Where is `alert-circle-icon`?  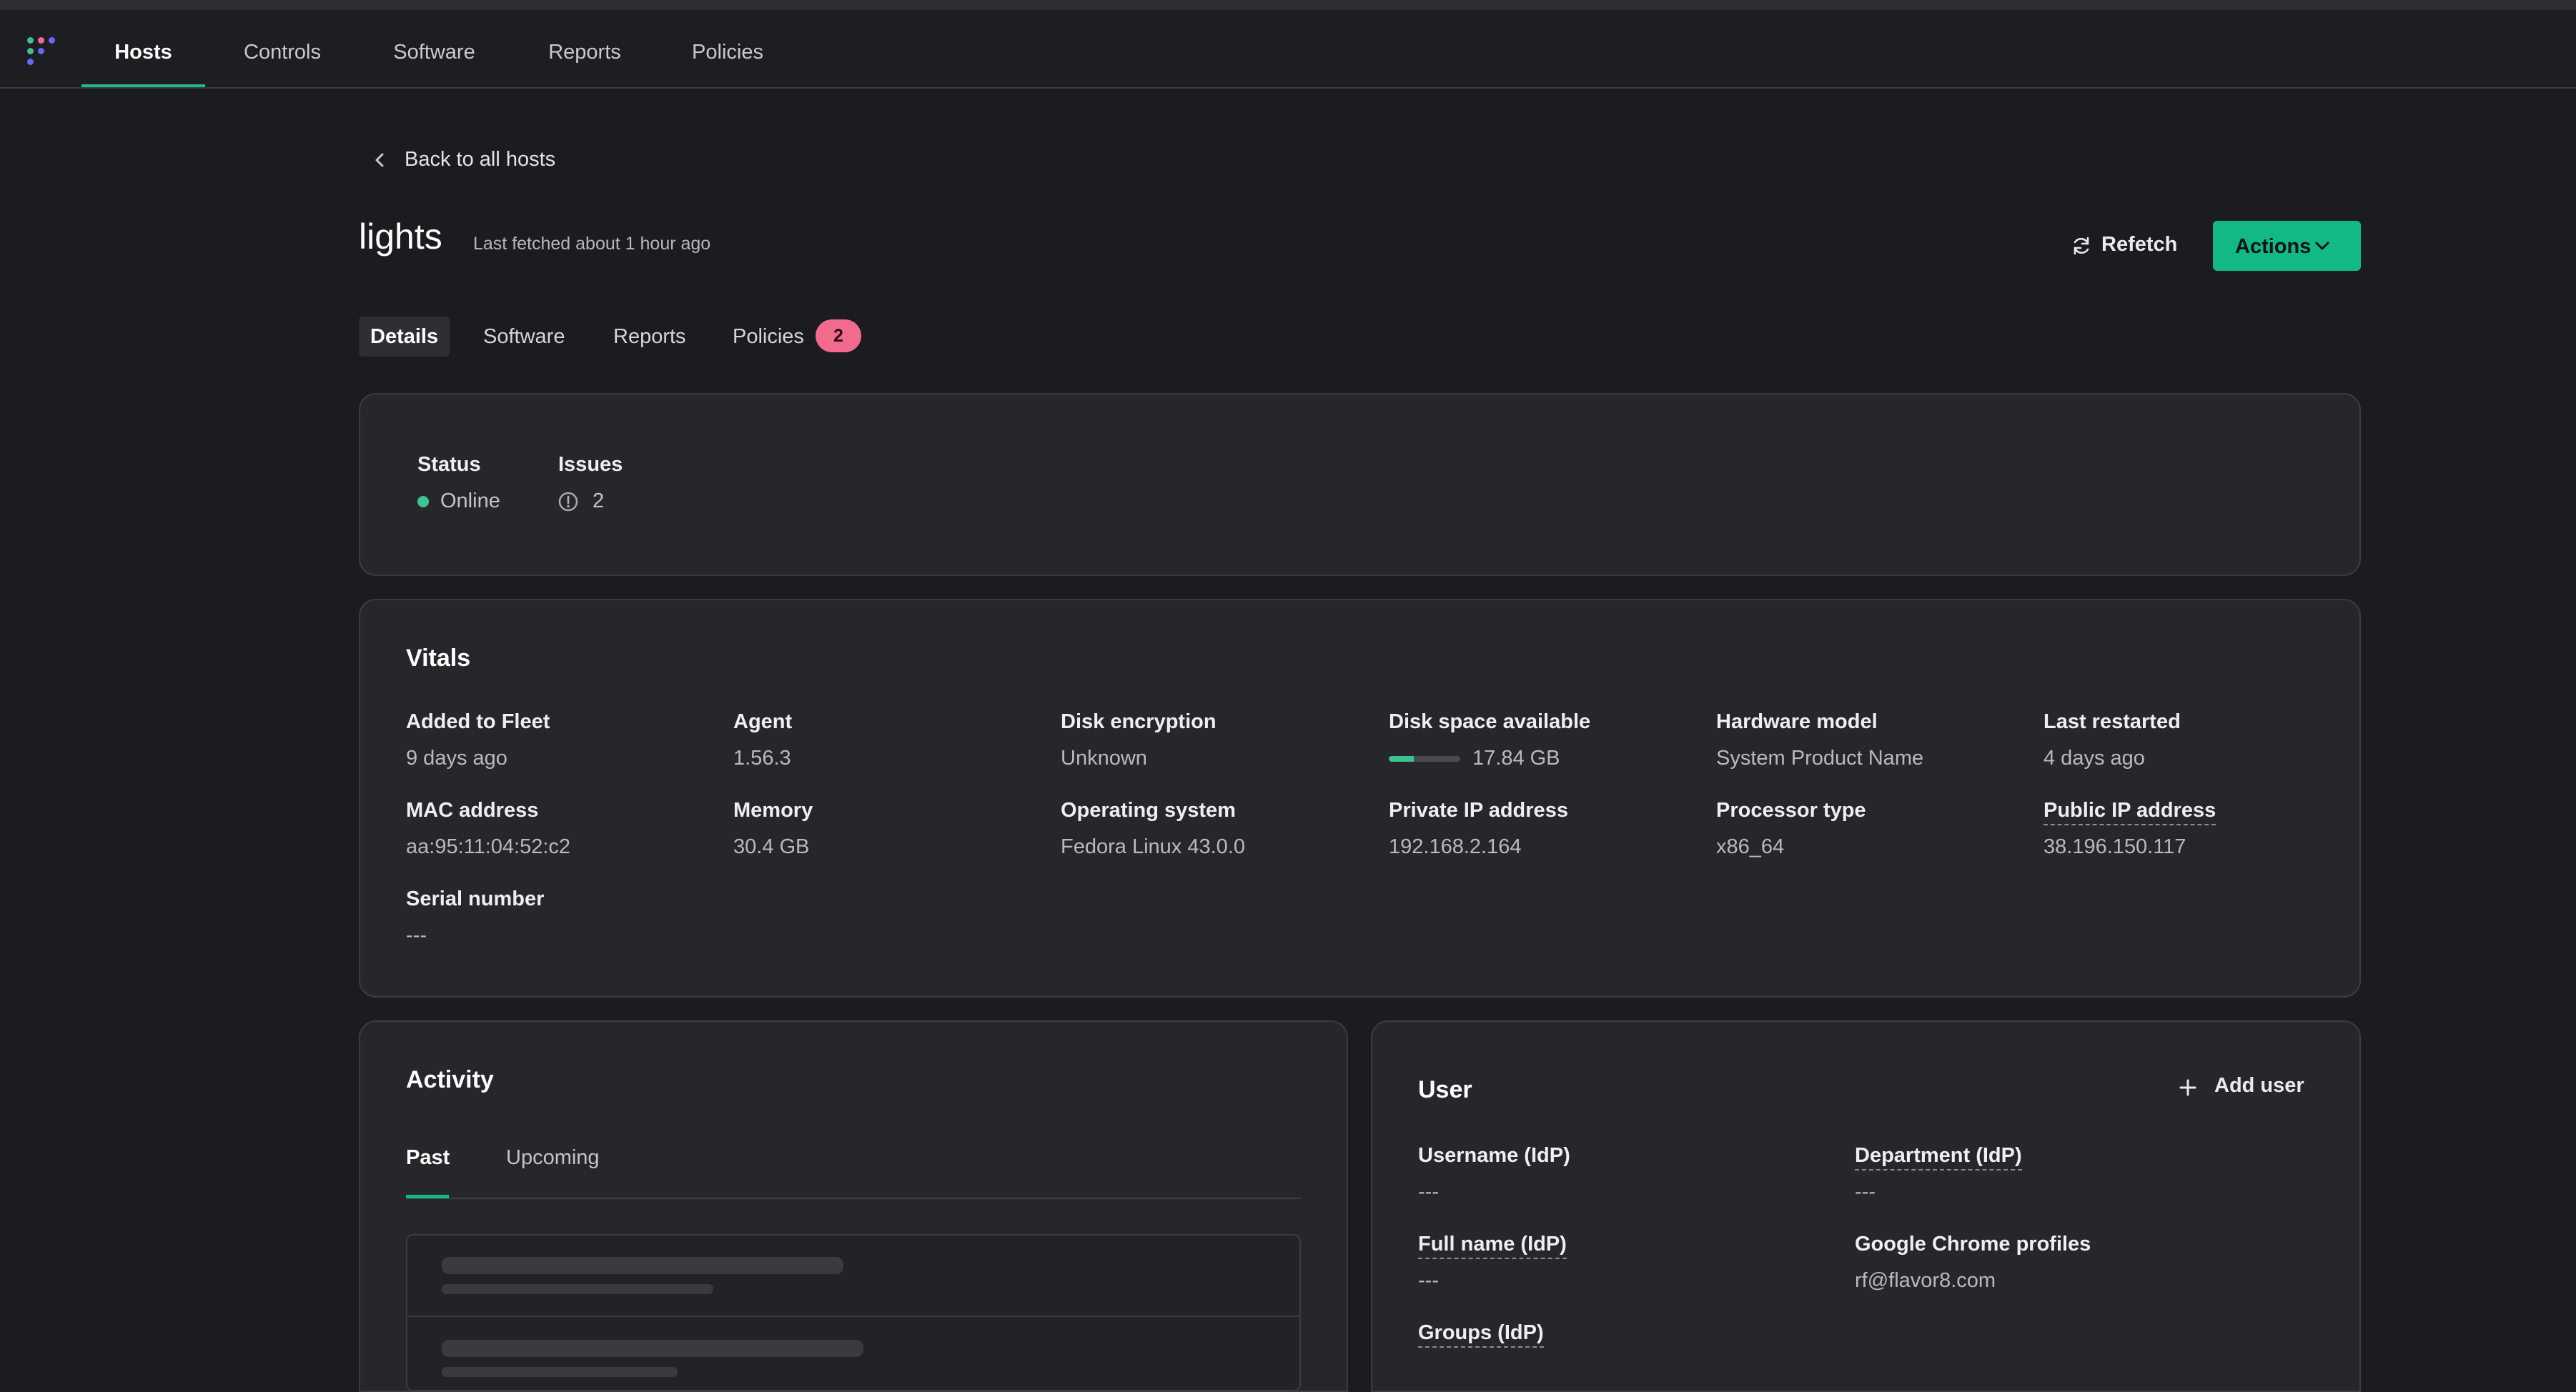
alert-circle-icon is located at coordinates (568, 502).